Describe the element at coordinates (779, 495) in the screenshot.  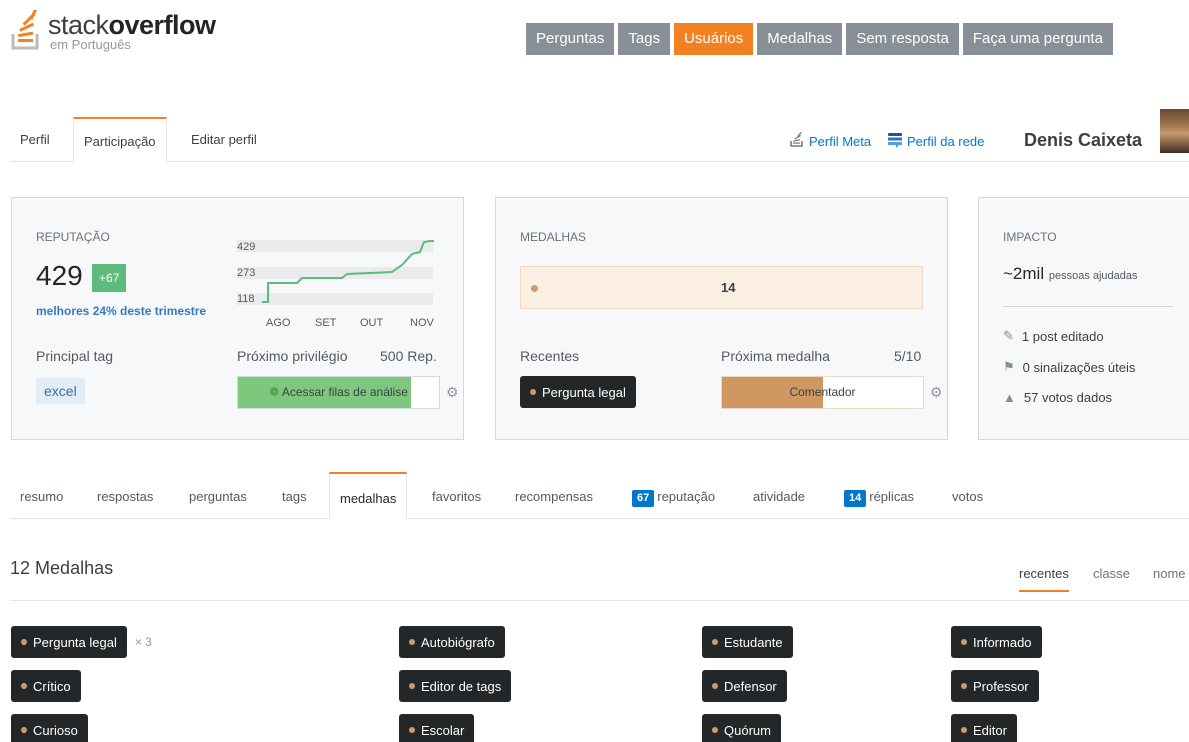
I see `subtab-activity: atividade` at that location.